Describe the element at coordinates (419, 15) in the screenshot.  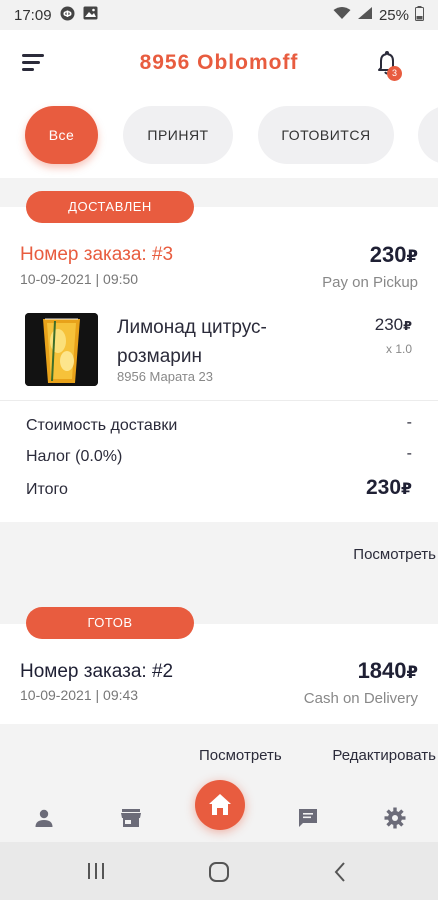
I see `battery-icon` at that location.